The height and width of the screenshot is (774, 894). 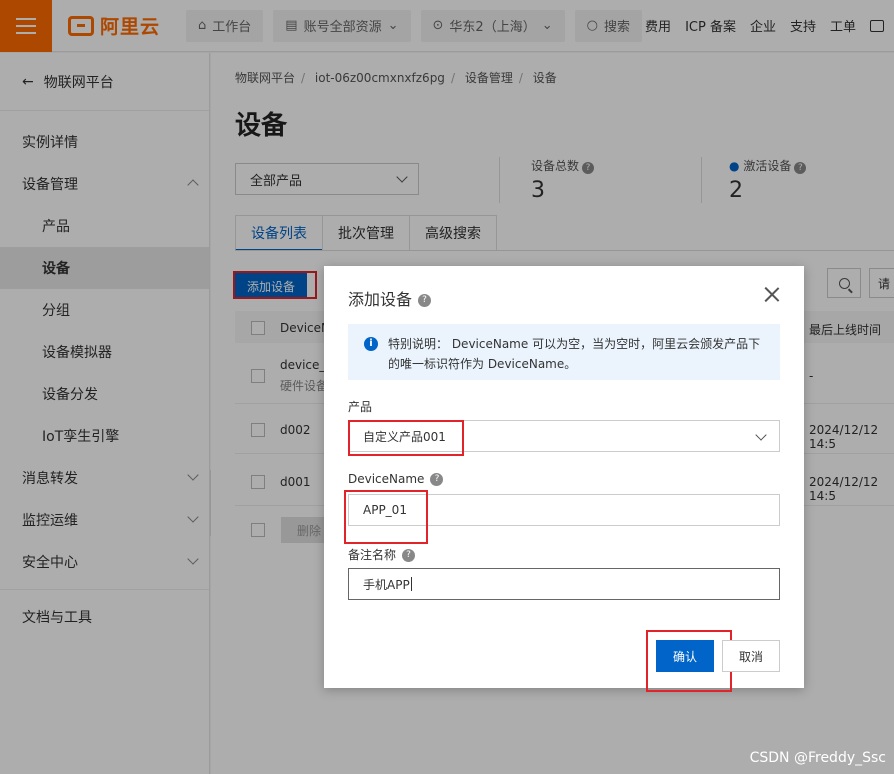 I want to click on watermark: CSDN @Freddy_Ssc, so click(x=817, y=758).